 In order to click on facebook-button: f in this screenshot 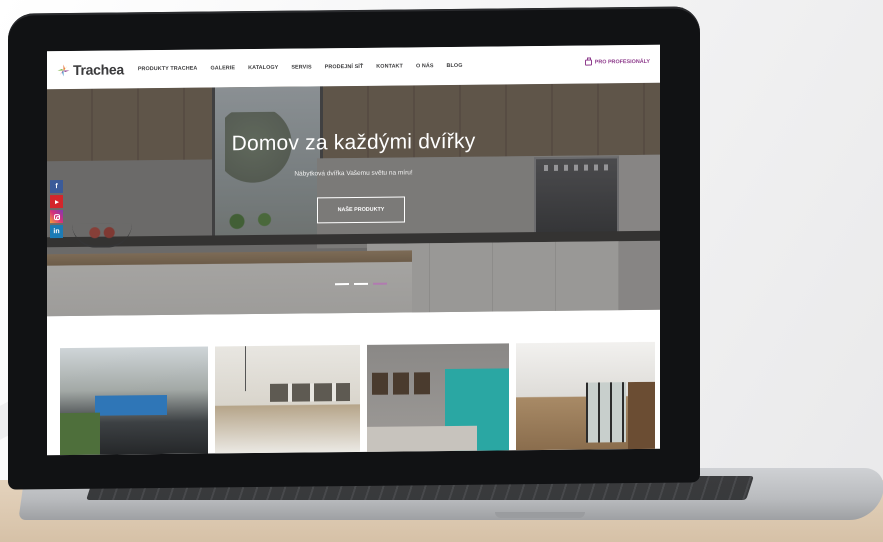, I will do `click(56, 187)`.